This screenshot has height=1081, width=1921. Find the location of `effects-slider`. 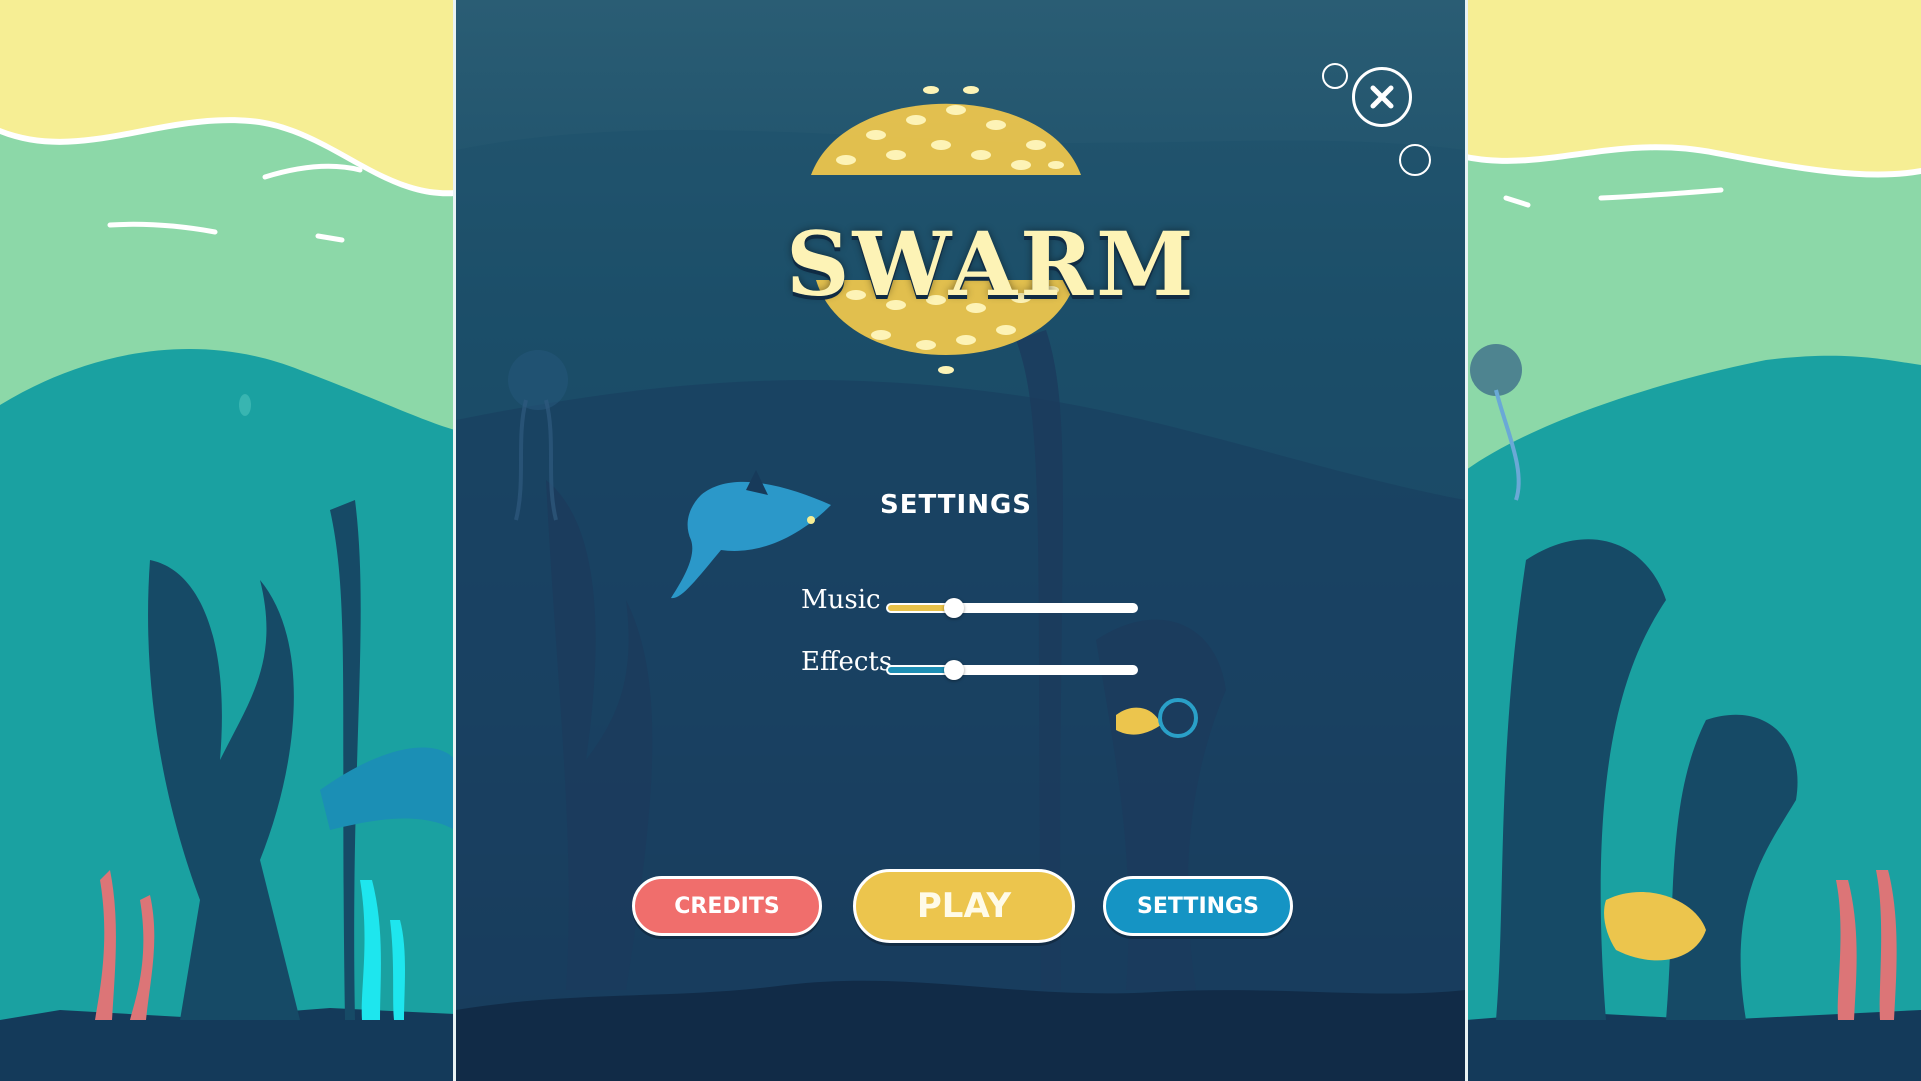

effects-slider is located at coordinates (1012, 670).